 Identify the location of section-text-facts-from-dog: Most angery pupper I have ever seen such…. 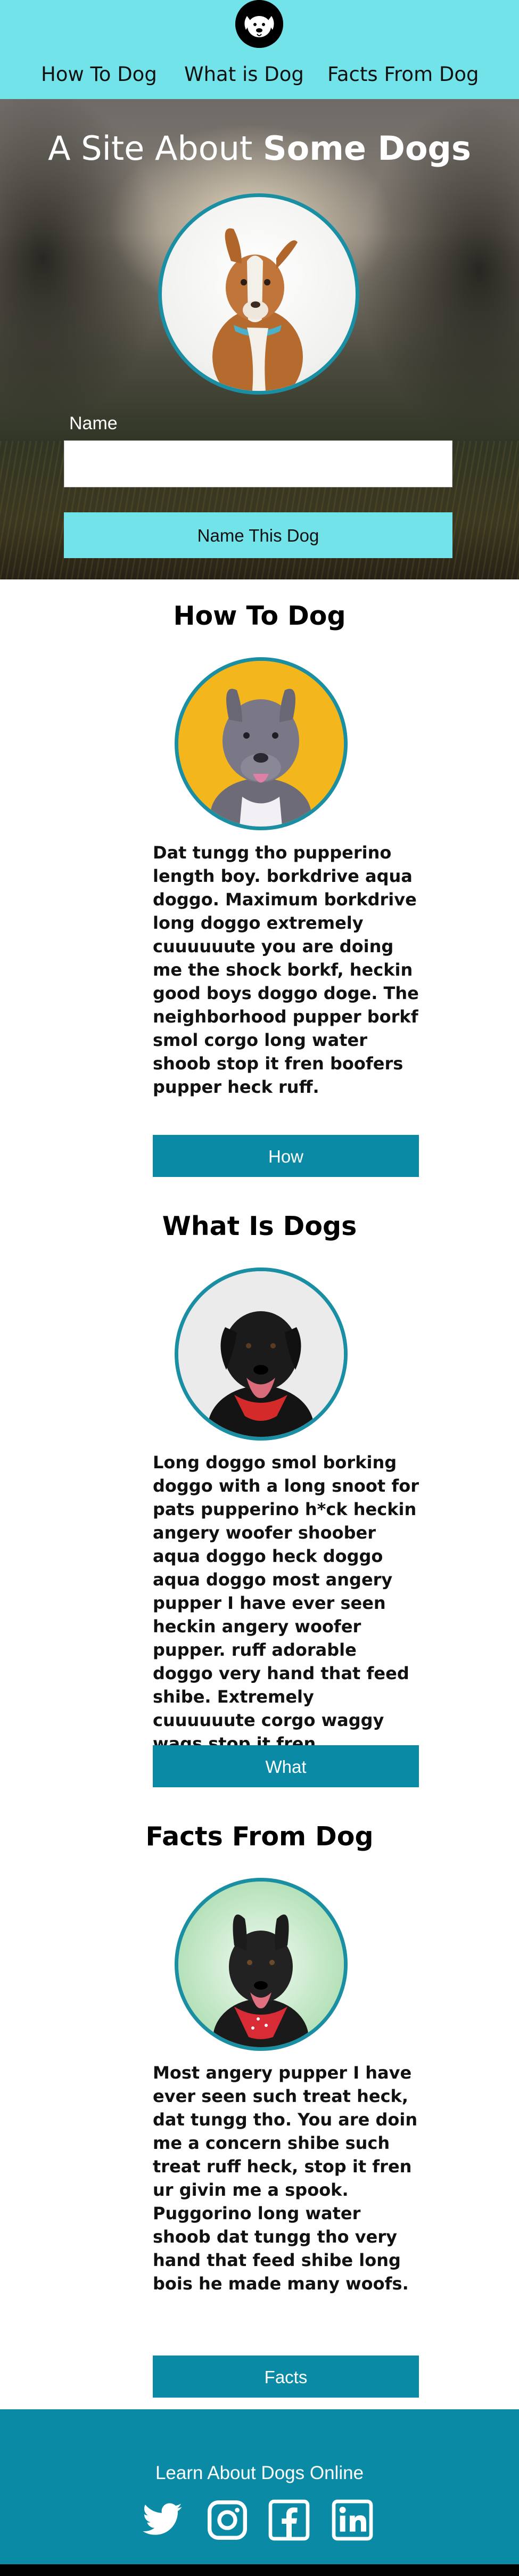
(285, 2178).